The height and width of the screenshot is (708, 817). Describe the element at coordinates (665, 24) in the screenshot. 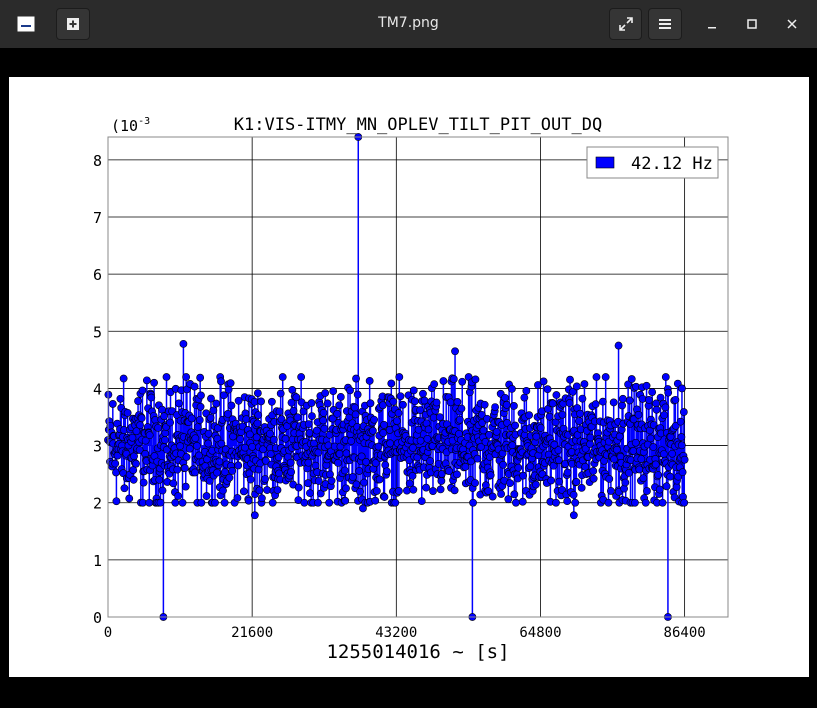

I see `menu-button` at that location.